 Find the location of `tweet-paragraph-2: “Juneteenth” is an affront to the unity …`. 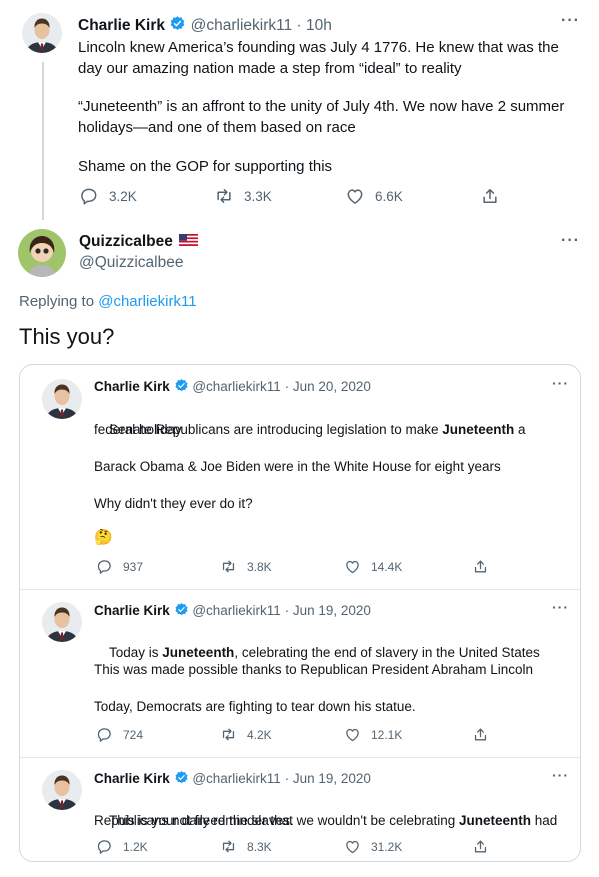

tweet-paragraph-2: “Juneteenth” is an affront to the unity … is located at coordinates (323, 117).